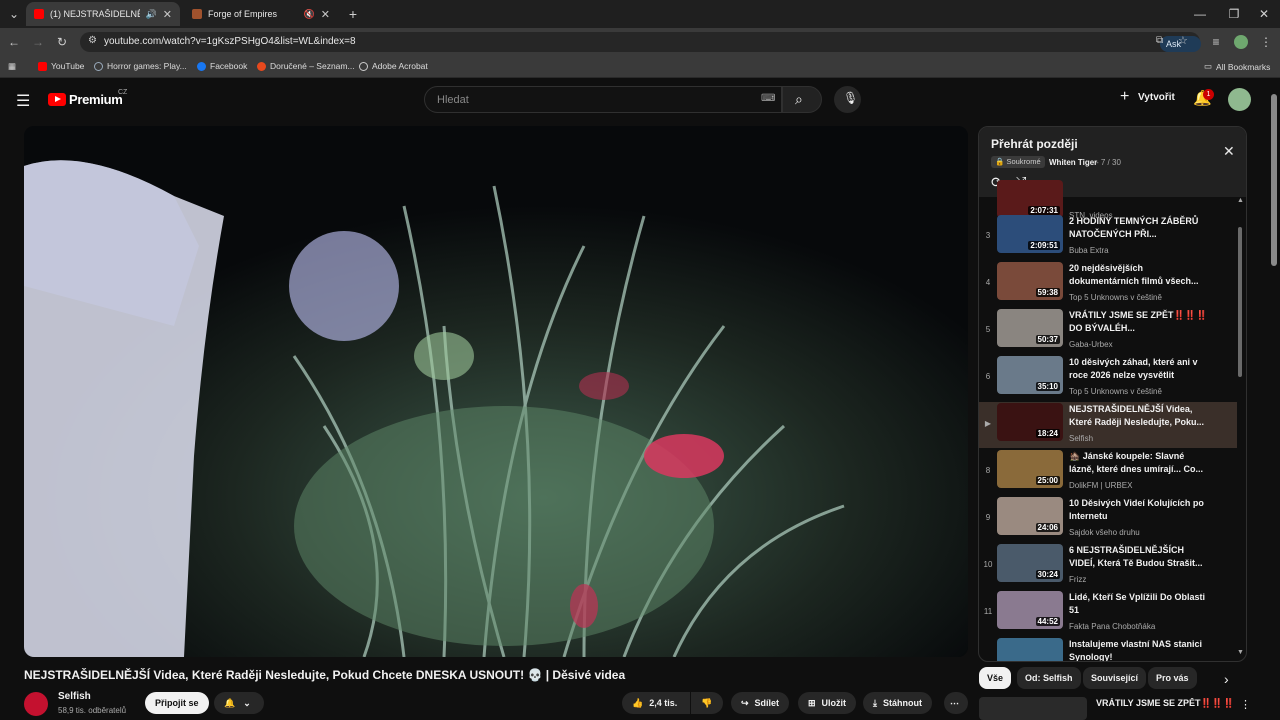 This screenshot has height=720, width=1280. What do you see at coordinates (1156, 97) in the screenshot?
I see `create-button: Vytvořit` at bounding box center [1156, 97].